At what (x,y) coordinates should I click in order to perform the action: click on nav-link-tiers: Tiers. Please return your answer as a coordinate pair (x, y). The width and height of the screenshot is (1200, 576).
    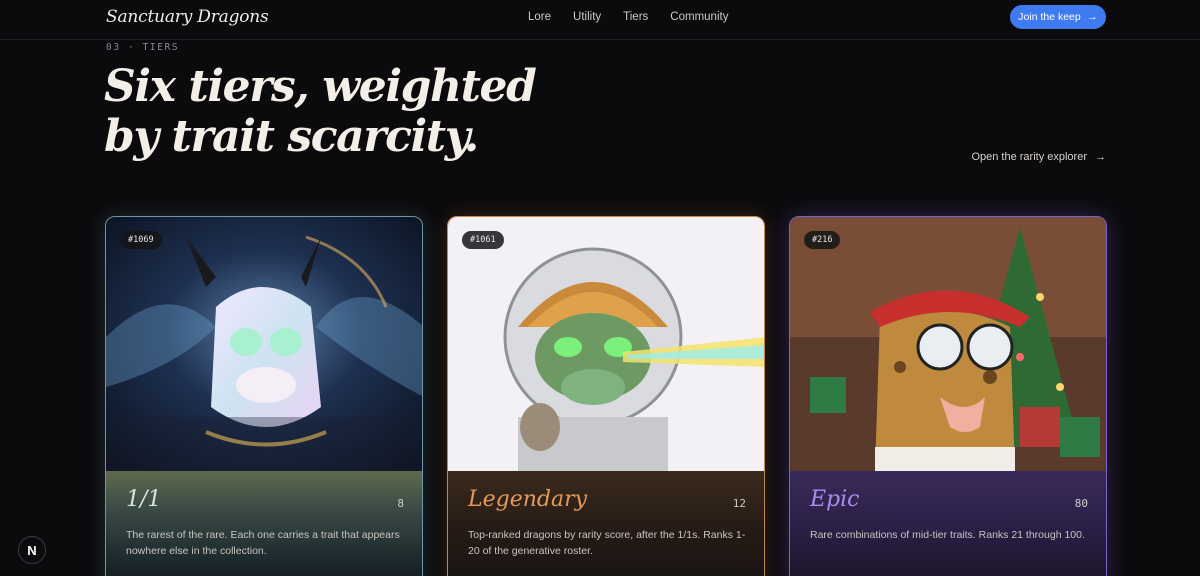
    Looking at the image, I should click on (635, 17).